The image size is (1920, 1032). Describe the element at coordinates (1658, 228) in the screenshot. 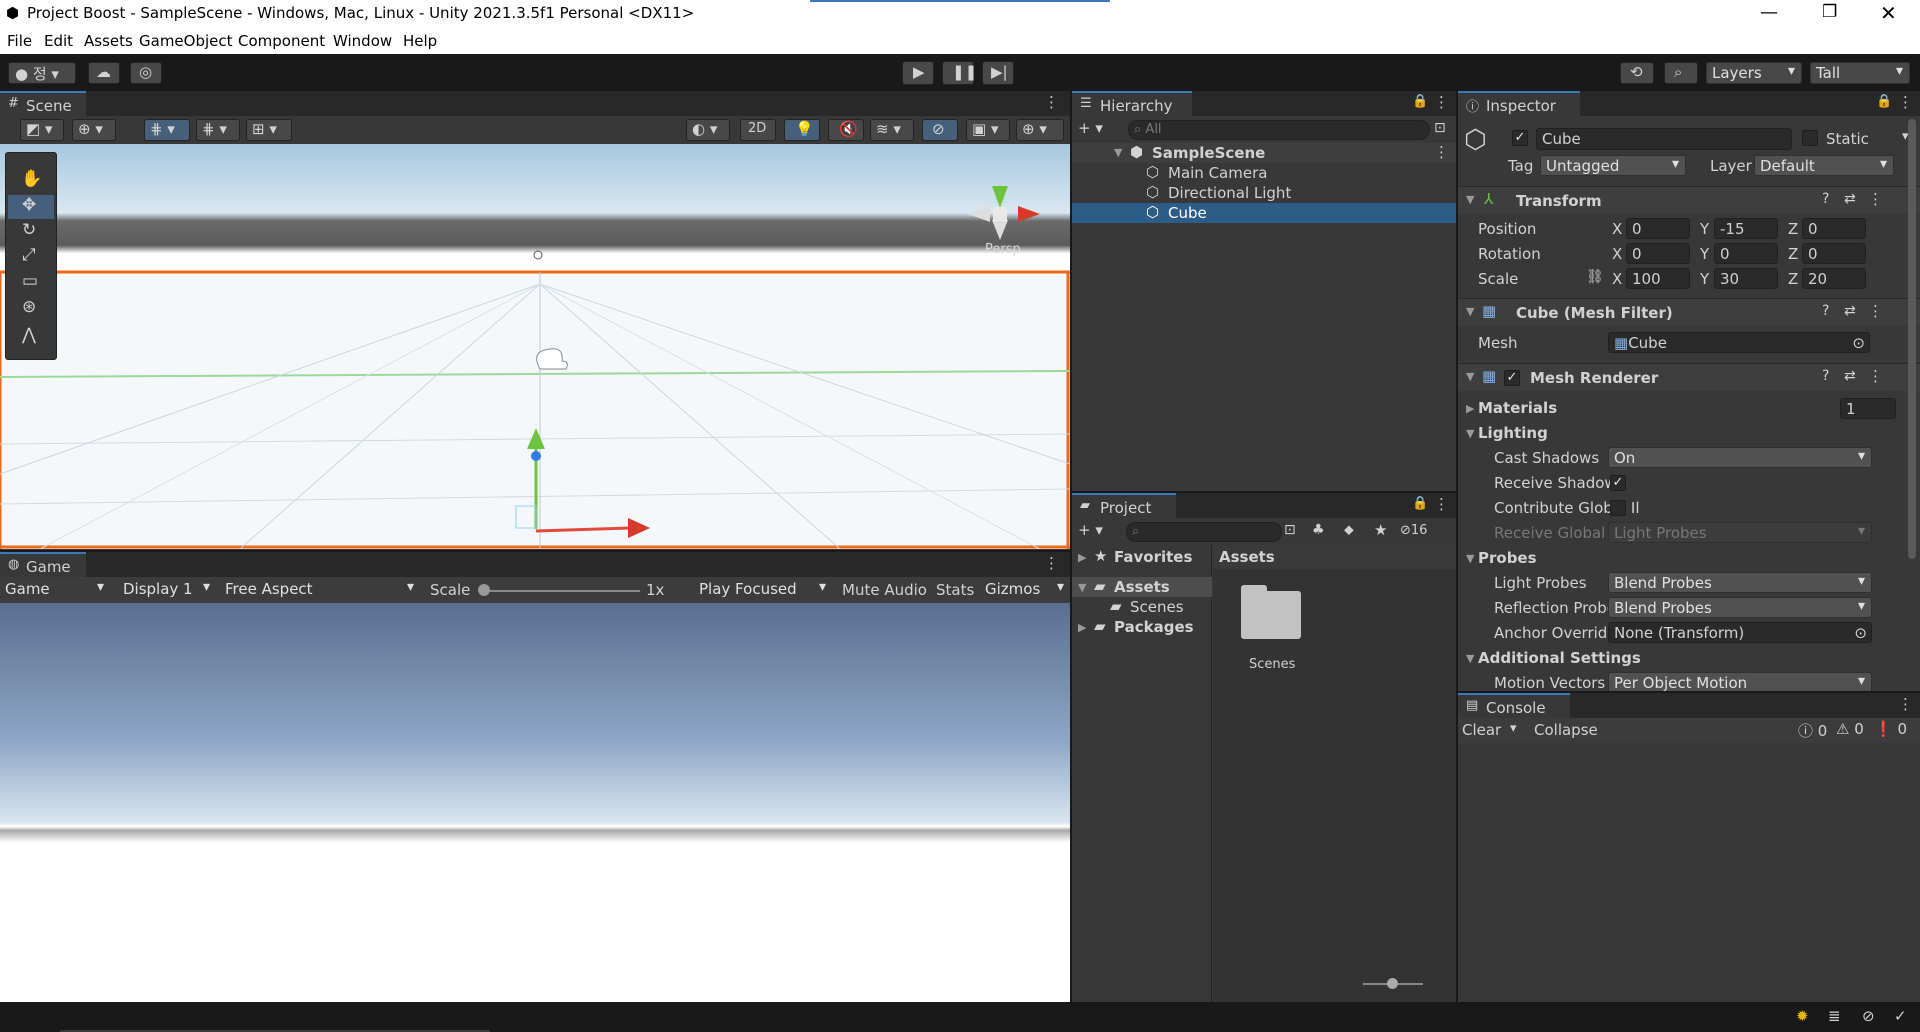

I see `position-x-input: 0` at that location.